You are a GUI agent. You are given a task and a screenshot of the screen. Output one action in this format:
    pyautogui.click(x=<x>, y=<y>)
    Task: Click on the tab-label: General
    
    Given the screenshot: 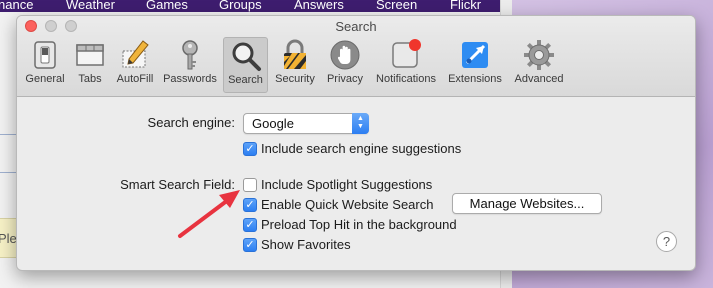 What is the action you would take?
    pyautogui.click(x=45, y=79)
    